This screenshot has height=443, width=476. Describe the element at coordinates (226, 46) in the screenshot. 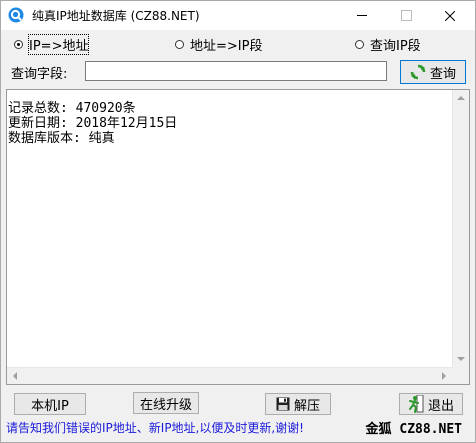

I see `radio-label: 地址=>IP段` at that location.